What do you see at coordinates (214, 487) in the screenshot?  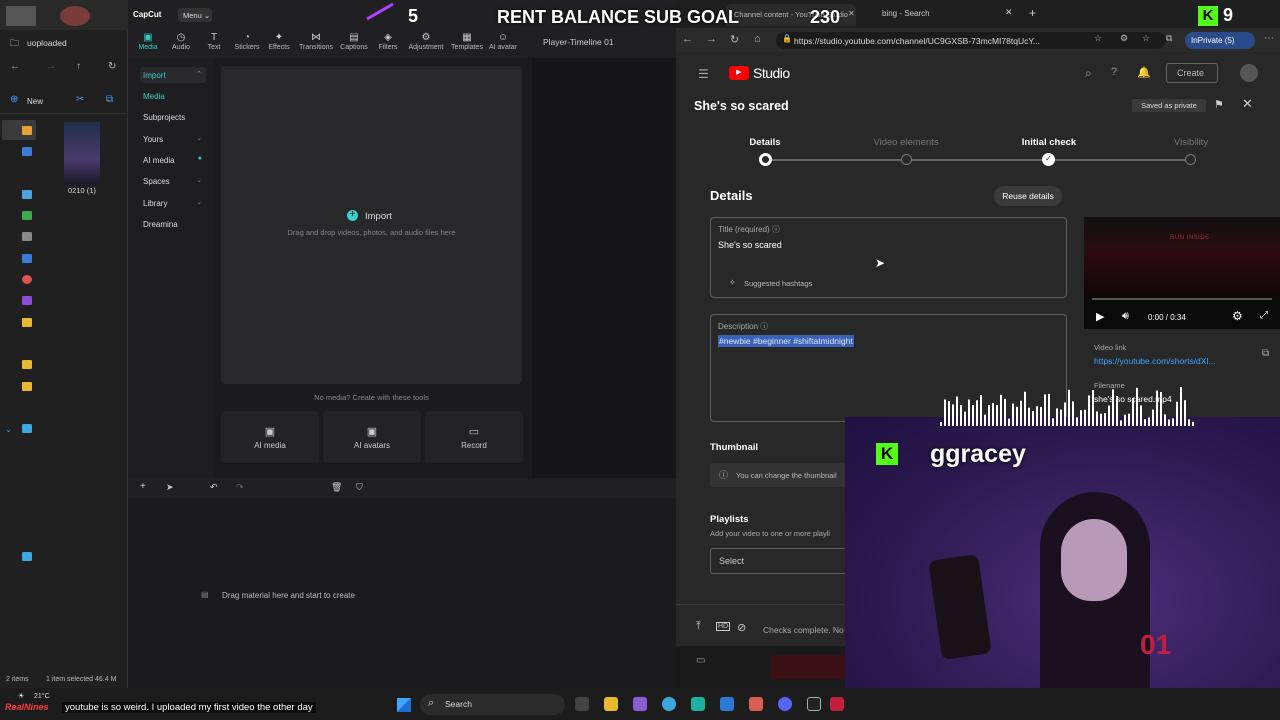 I see `undo-icon: ↶` at bounding box center [214, 487].